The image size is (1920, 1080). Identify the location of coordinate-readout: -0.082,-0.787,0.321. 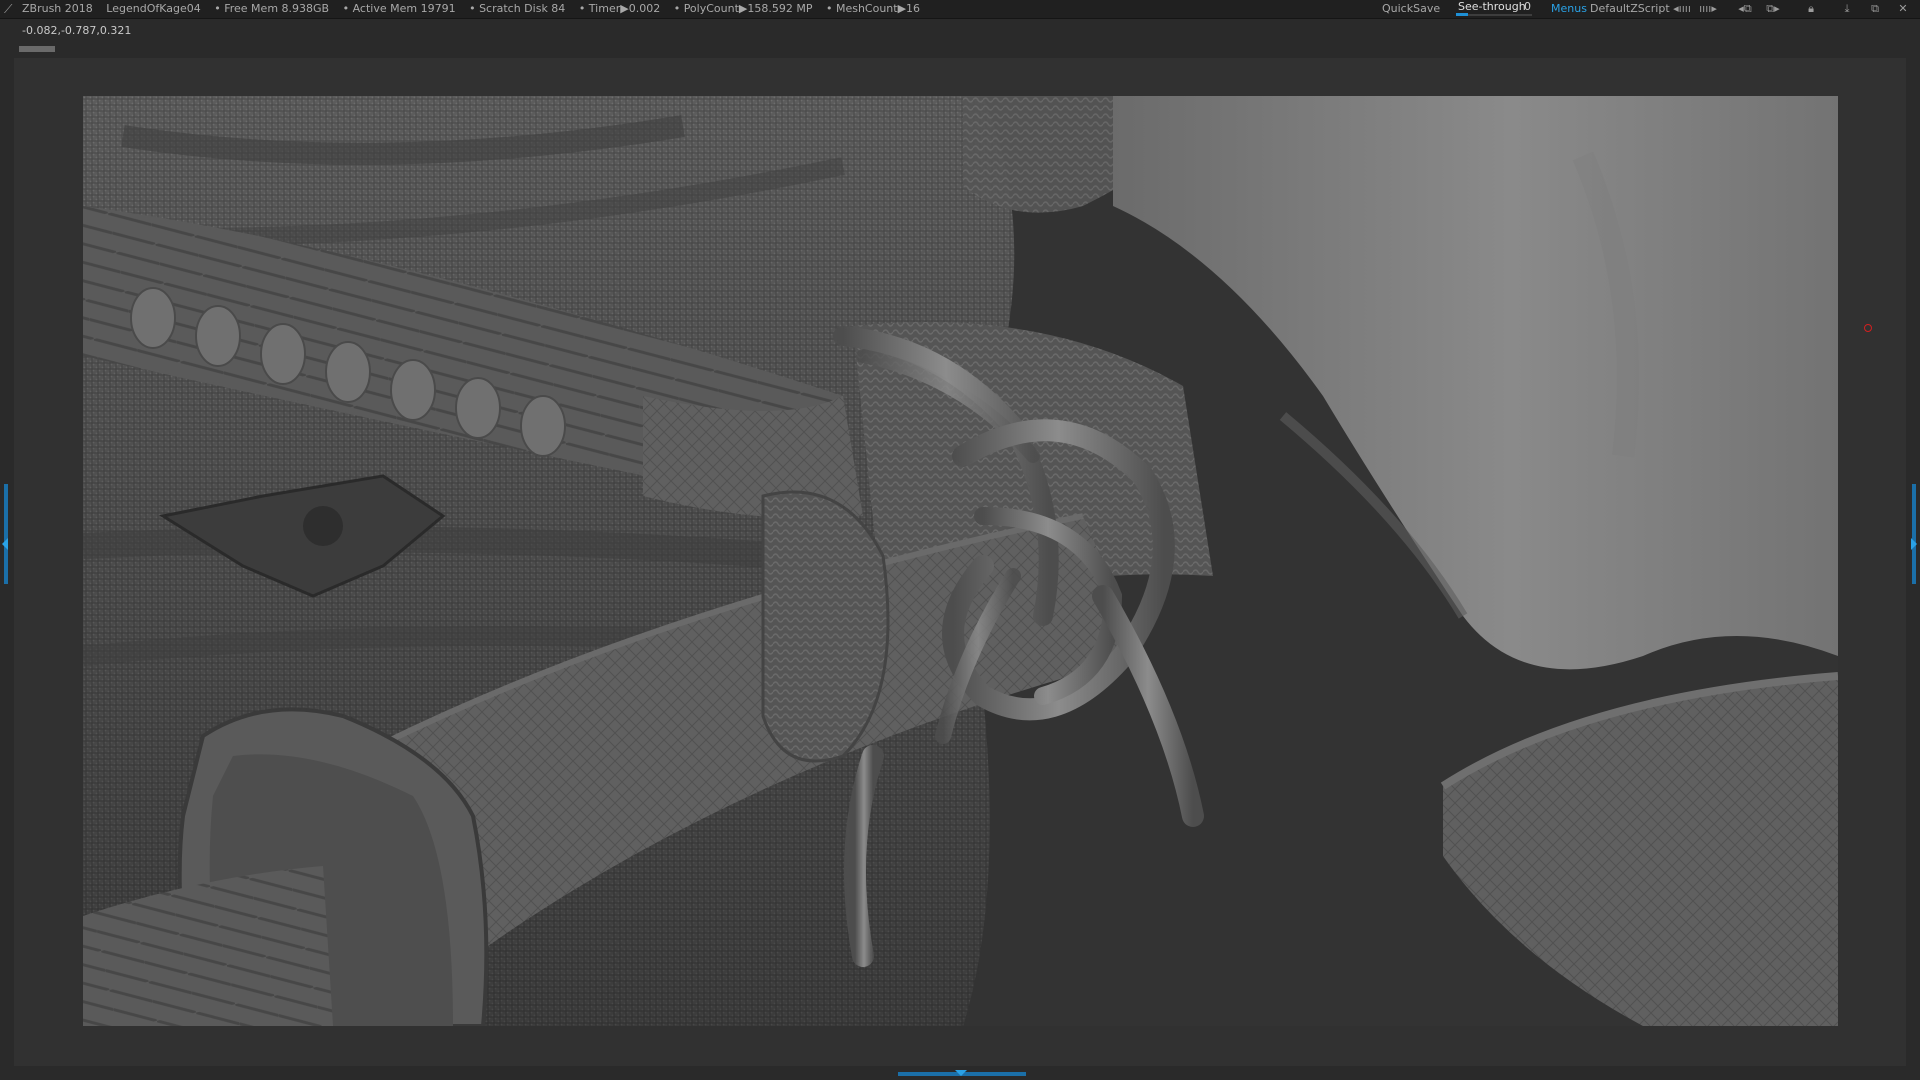
(77, 30).